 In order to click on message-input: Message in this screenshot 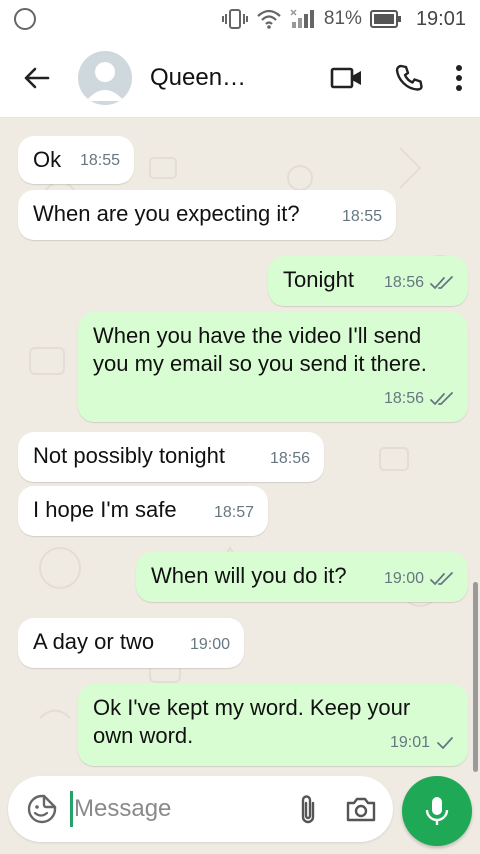, I will do `click(183, 809)`.